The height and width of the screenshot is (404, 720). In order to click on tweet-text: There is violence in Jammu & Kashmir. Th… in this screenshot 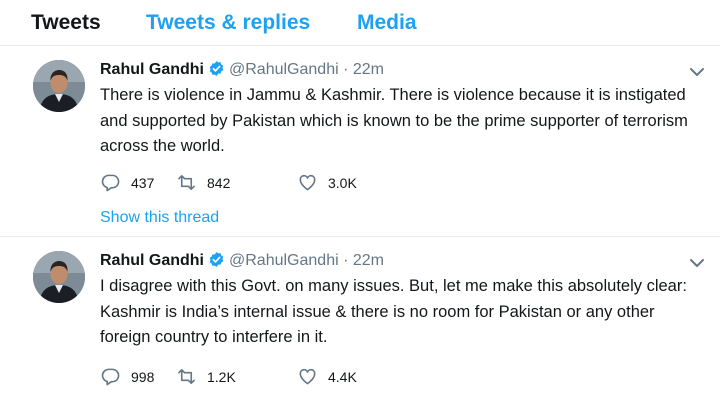, I will do `click(394, 120)`.